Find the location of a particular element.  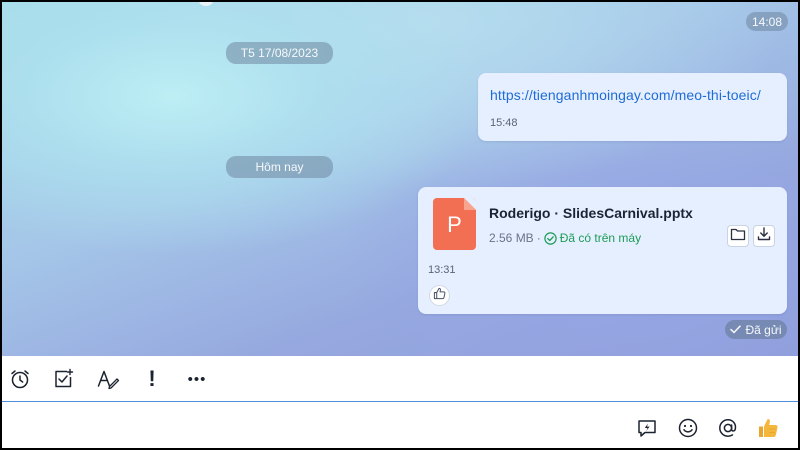

powerpoint-file-icon: P is located at coordinates (454, 224).